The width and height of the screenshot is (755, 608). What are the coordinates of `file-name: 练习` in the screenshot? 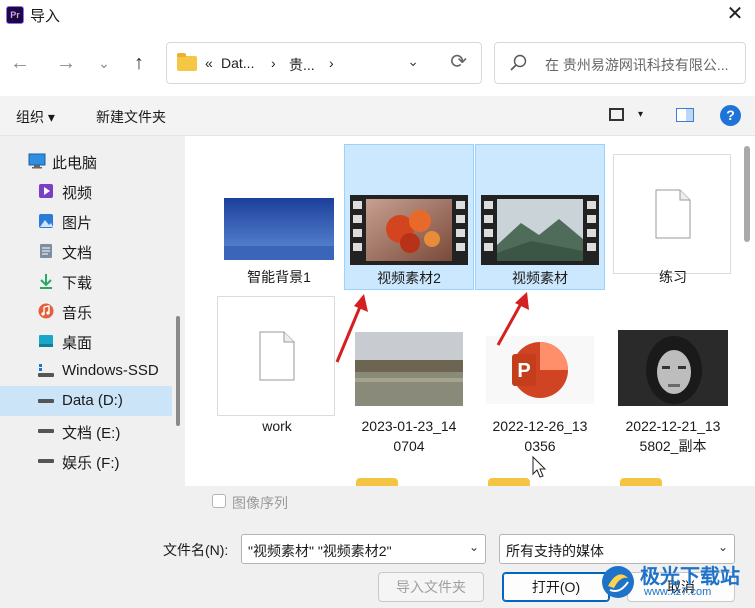 It's located at (673, 277).